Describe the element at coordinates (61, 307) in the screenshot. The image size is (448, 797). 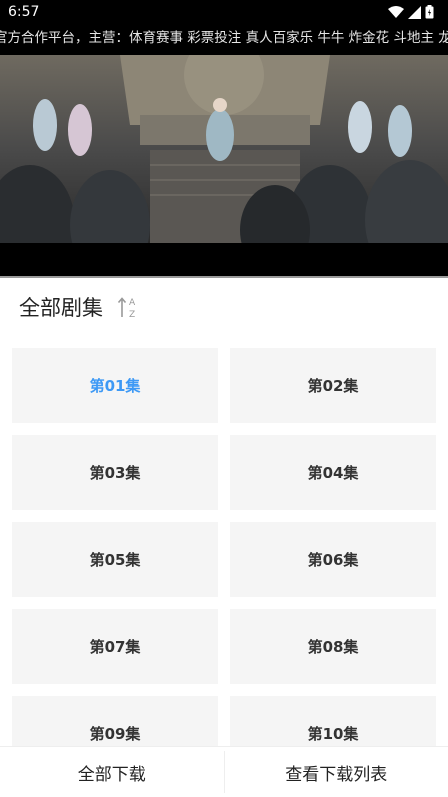
I see `episodes-title: 全部剧集` at that location.